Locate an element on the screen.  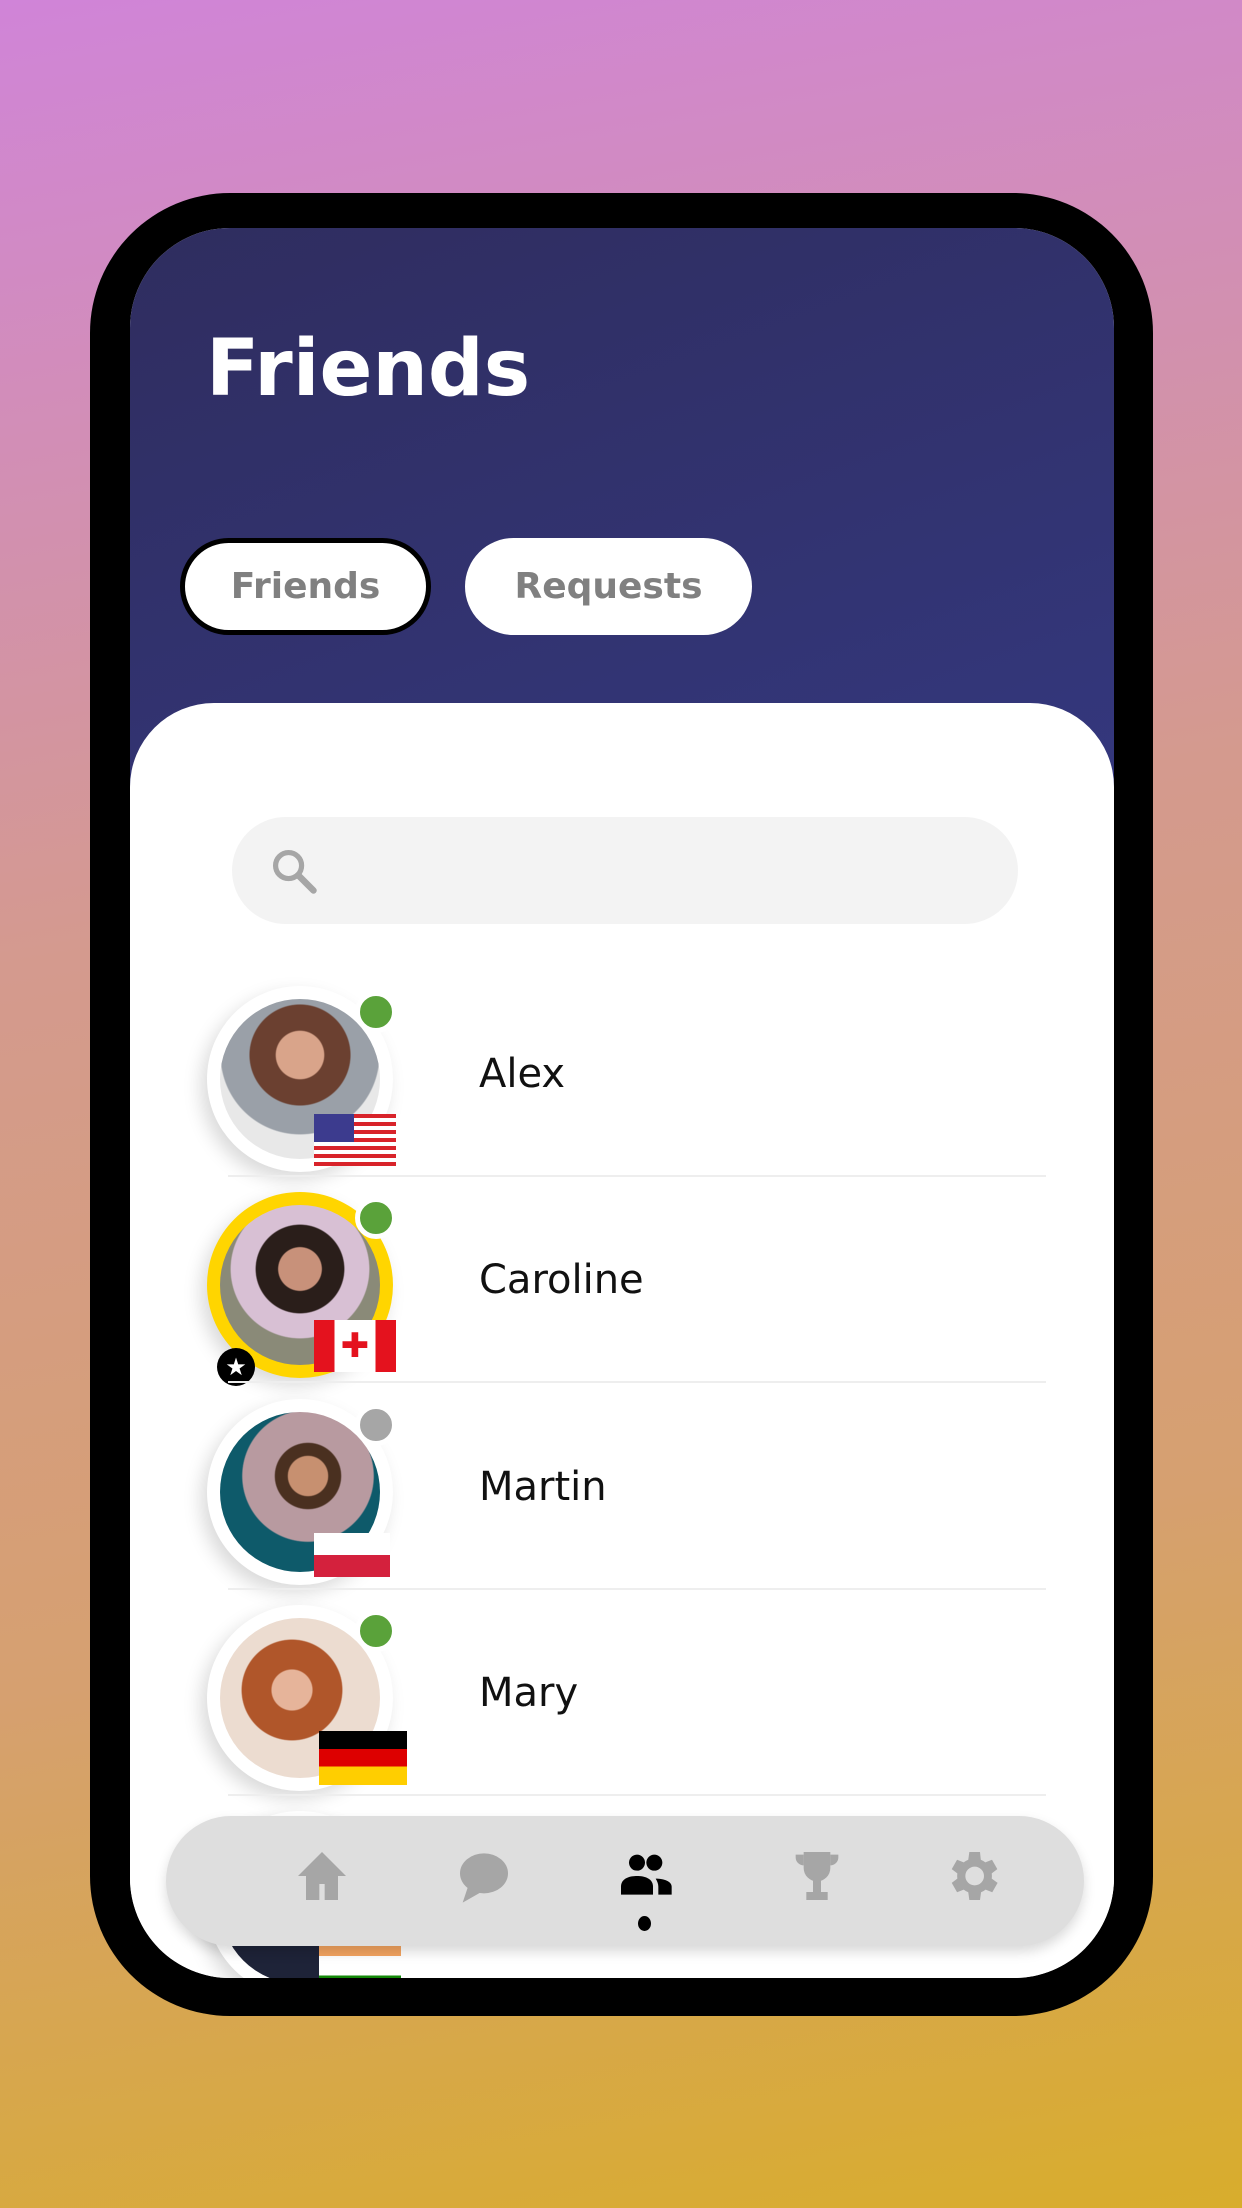
list-item: Alex is located at coordinates (622, 1074).